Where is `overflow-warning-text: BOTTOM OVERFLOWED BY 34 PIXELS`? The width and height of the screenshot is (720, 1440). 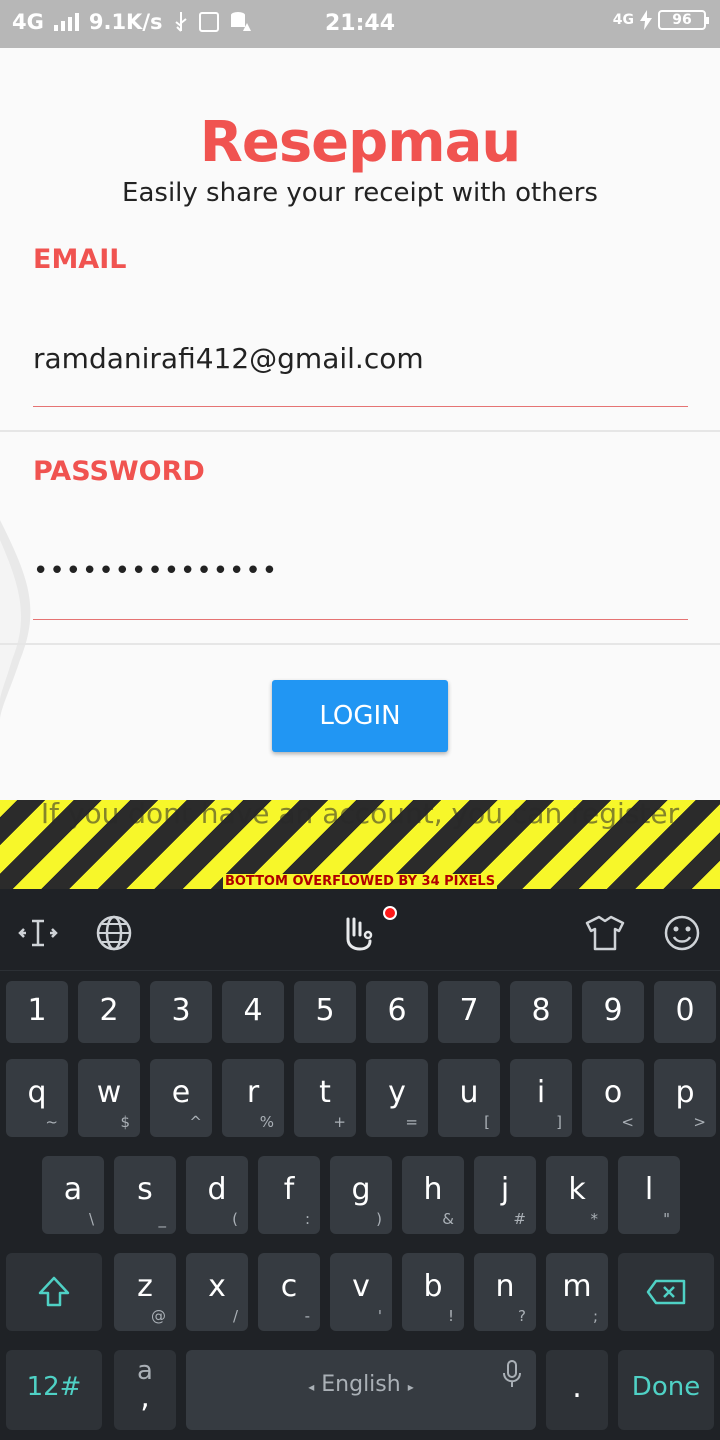
overflow-warning-text: BOTTOM OVERFLOWED BY 34 PIXELS is located at coordinates (360, 881).